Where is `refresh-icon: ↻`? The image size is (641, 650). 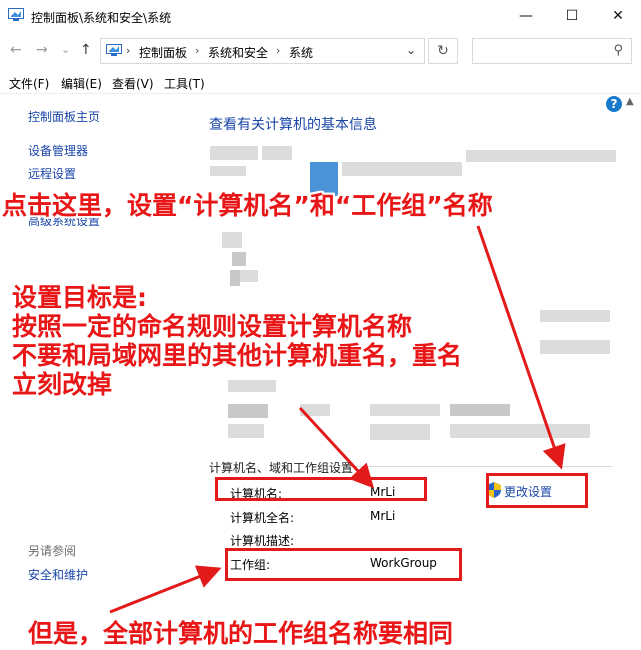
refresh-icon: ↻ is located at coordinates (443, 51).